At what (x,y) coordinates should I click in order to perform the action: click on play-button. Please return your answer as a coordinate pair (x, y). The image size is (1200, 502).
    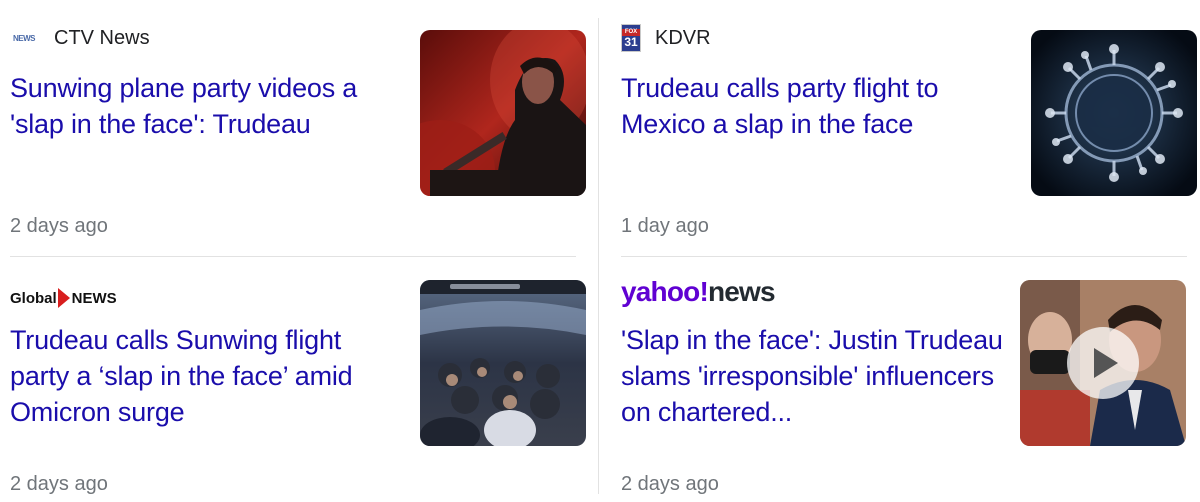
    Looking at the image, I should click on (1103, 363).